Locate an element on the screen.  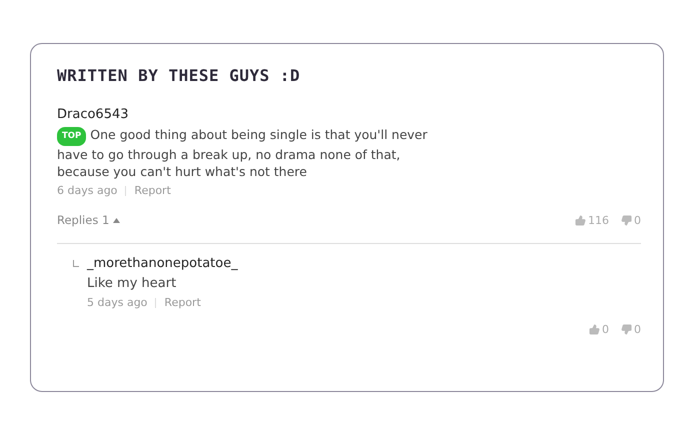
comment-author: Draco6543 is located at coordinates (93, 114).